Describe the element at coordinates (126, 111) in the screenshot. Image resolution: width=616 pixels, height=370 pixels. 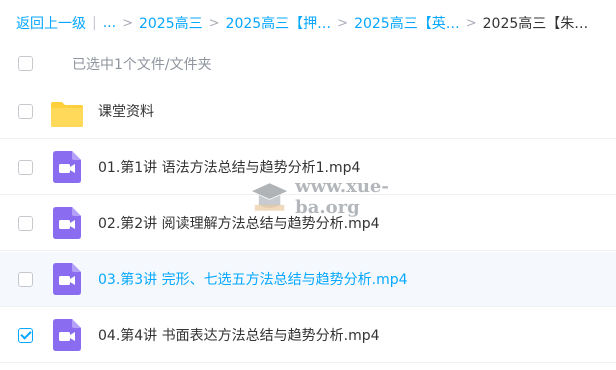
I see `file-name: 课堂资料` at that location.